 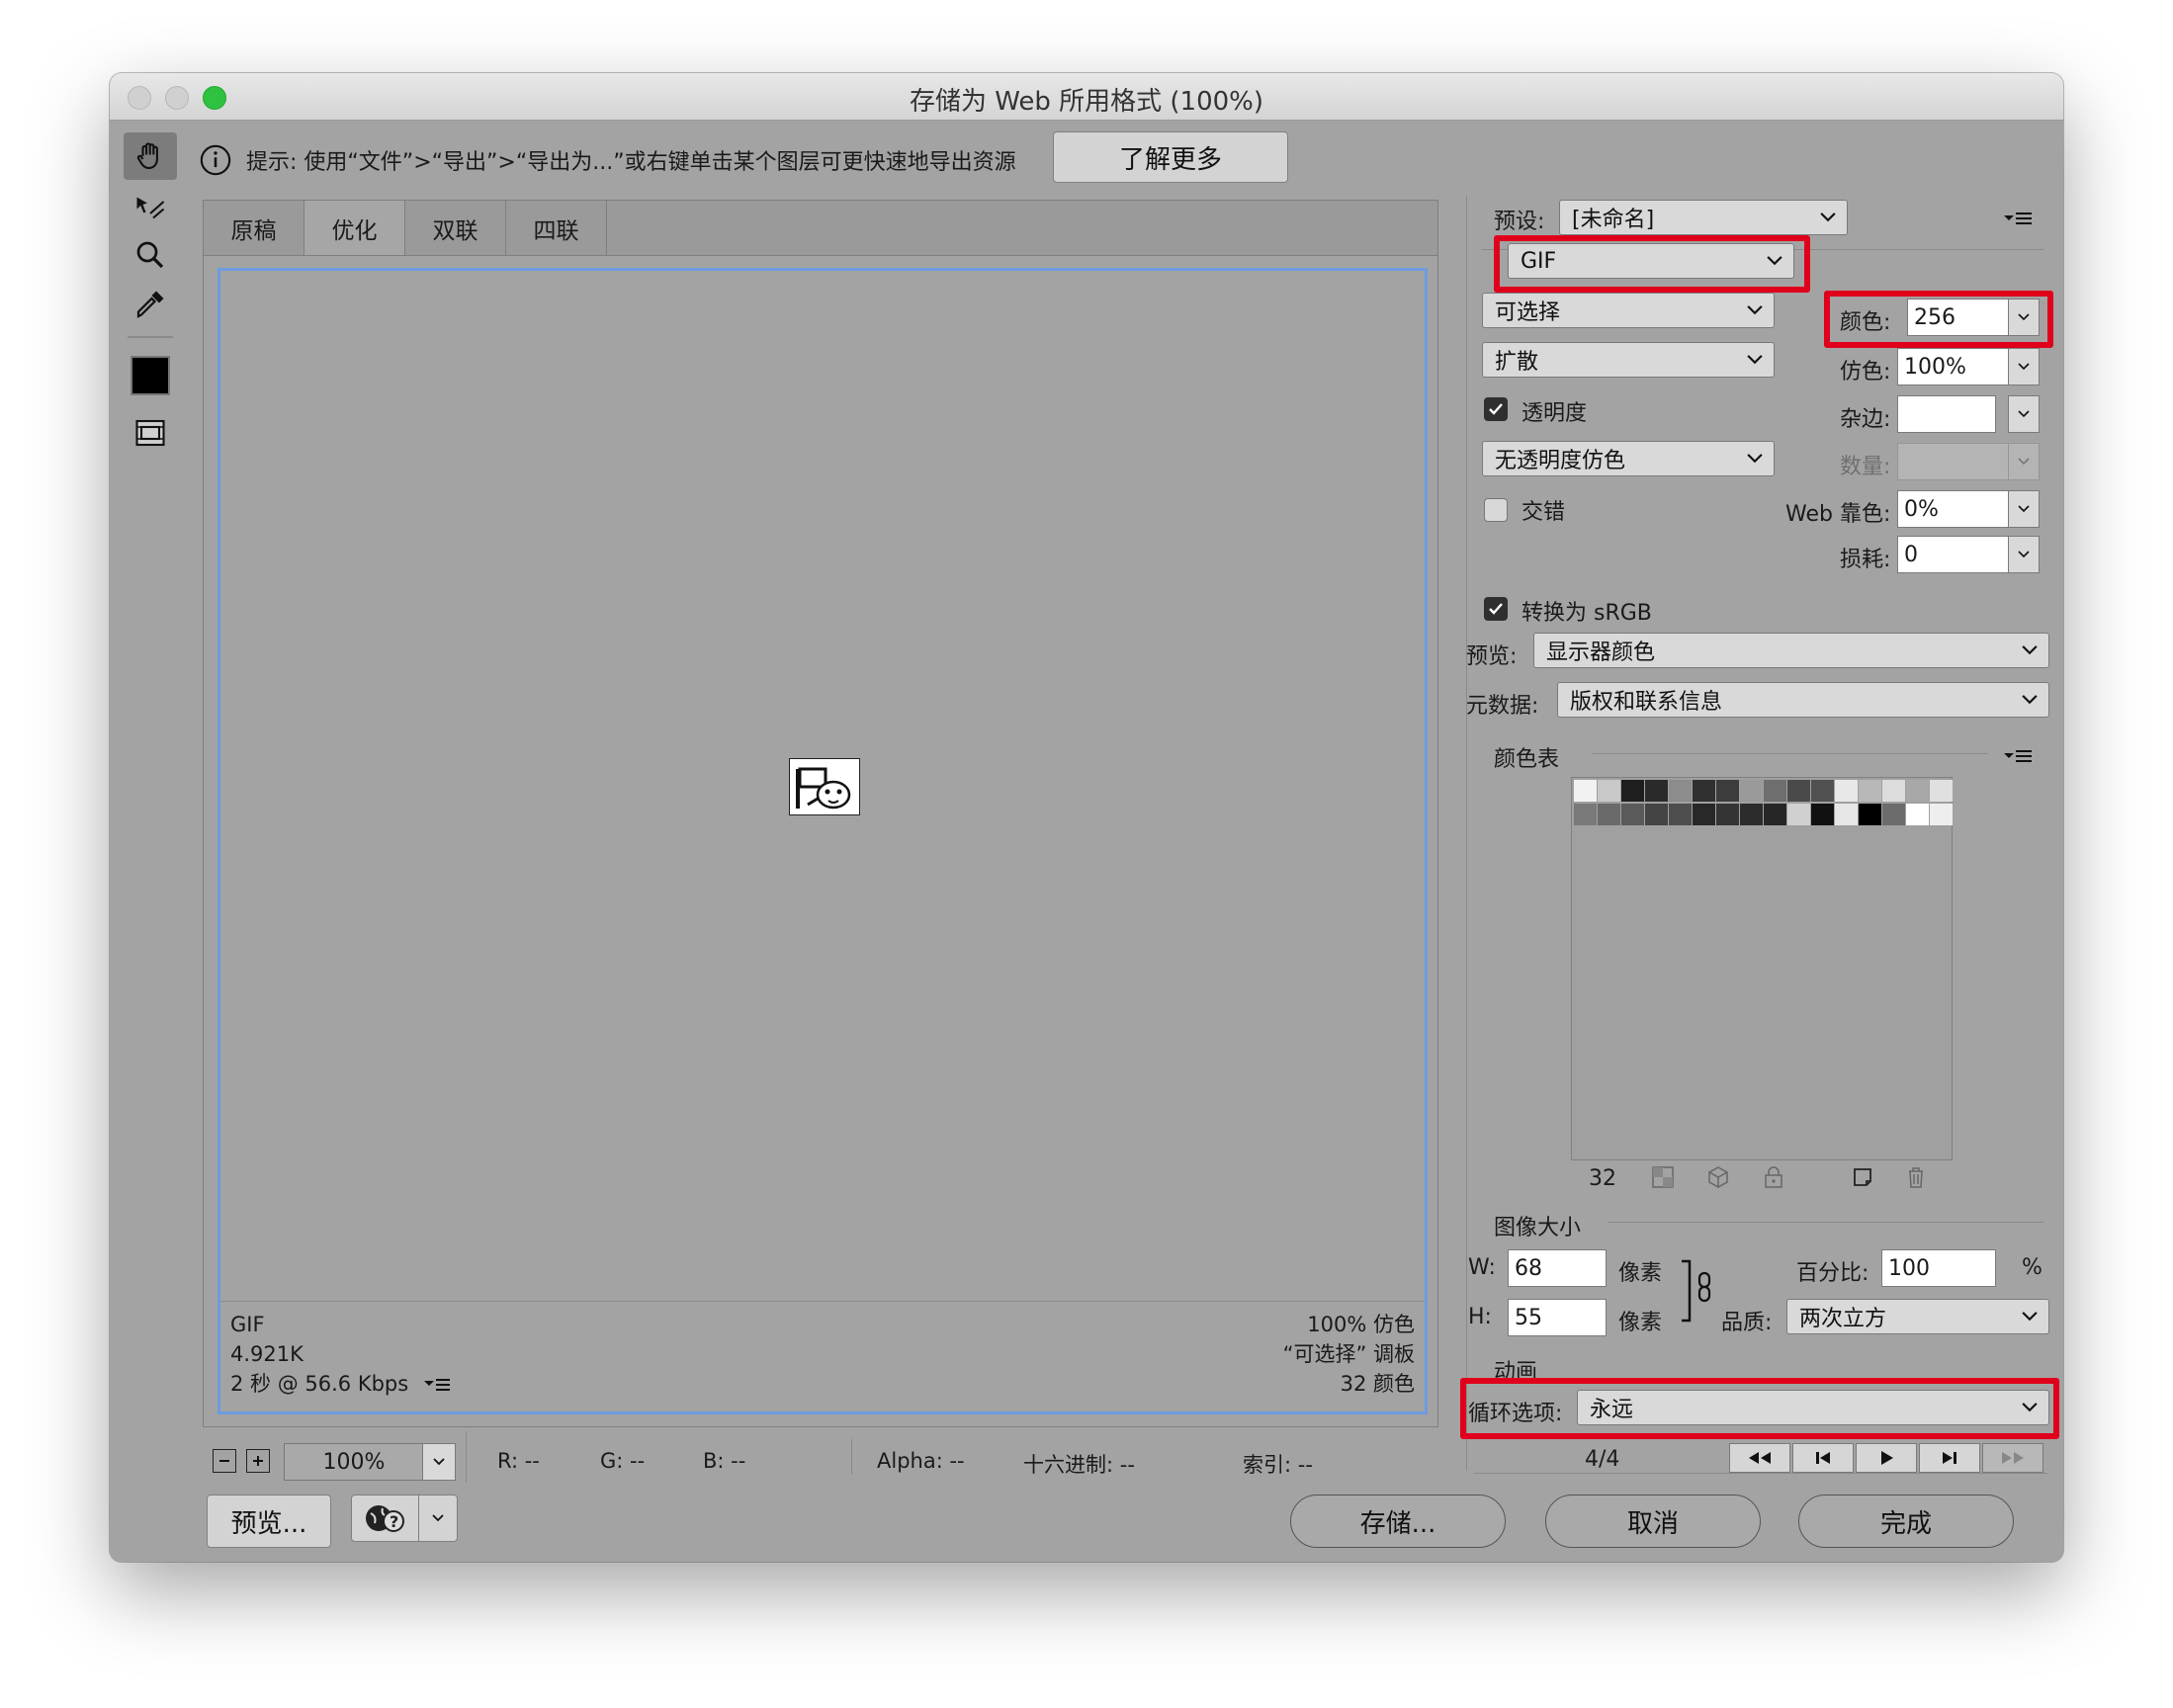 I want to click on convert-srgb-checkbox, so click(x=1496, y=609).